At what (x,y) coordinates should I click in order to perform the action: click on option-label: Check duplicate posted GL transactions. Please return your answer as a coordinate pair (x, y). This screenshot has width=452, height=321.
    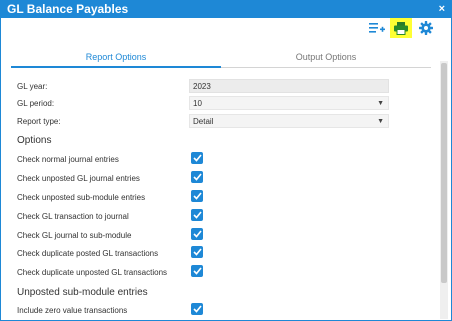
    Looking at the image, I should click on (88, 253).